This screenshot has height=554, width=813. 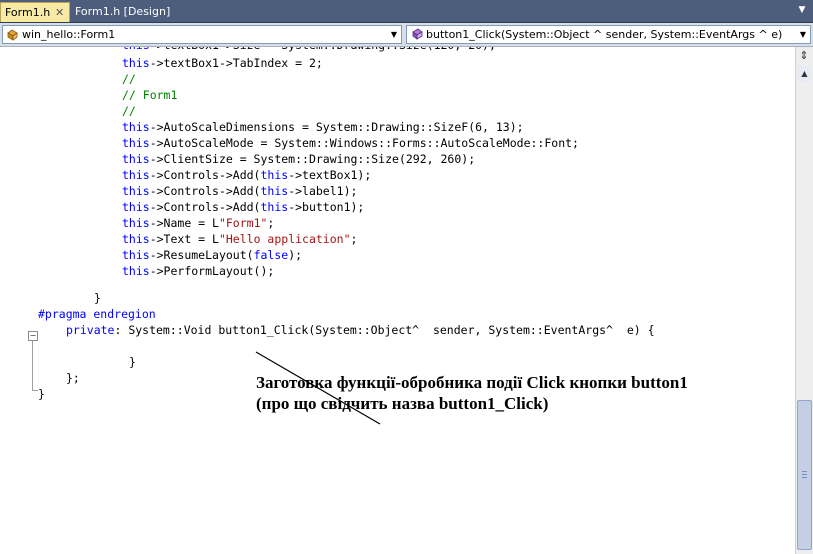 What do you see at coordinates (271, 255) in the screenshot?
I see `code-token: false` at bounding box center [271, 255].